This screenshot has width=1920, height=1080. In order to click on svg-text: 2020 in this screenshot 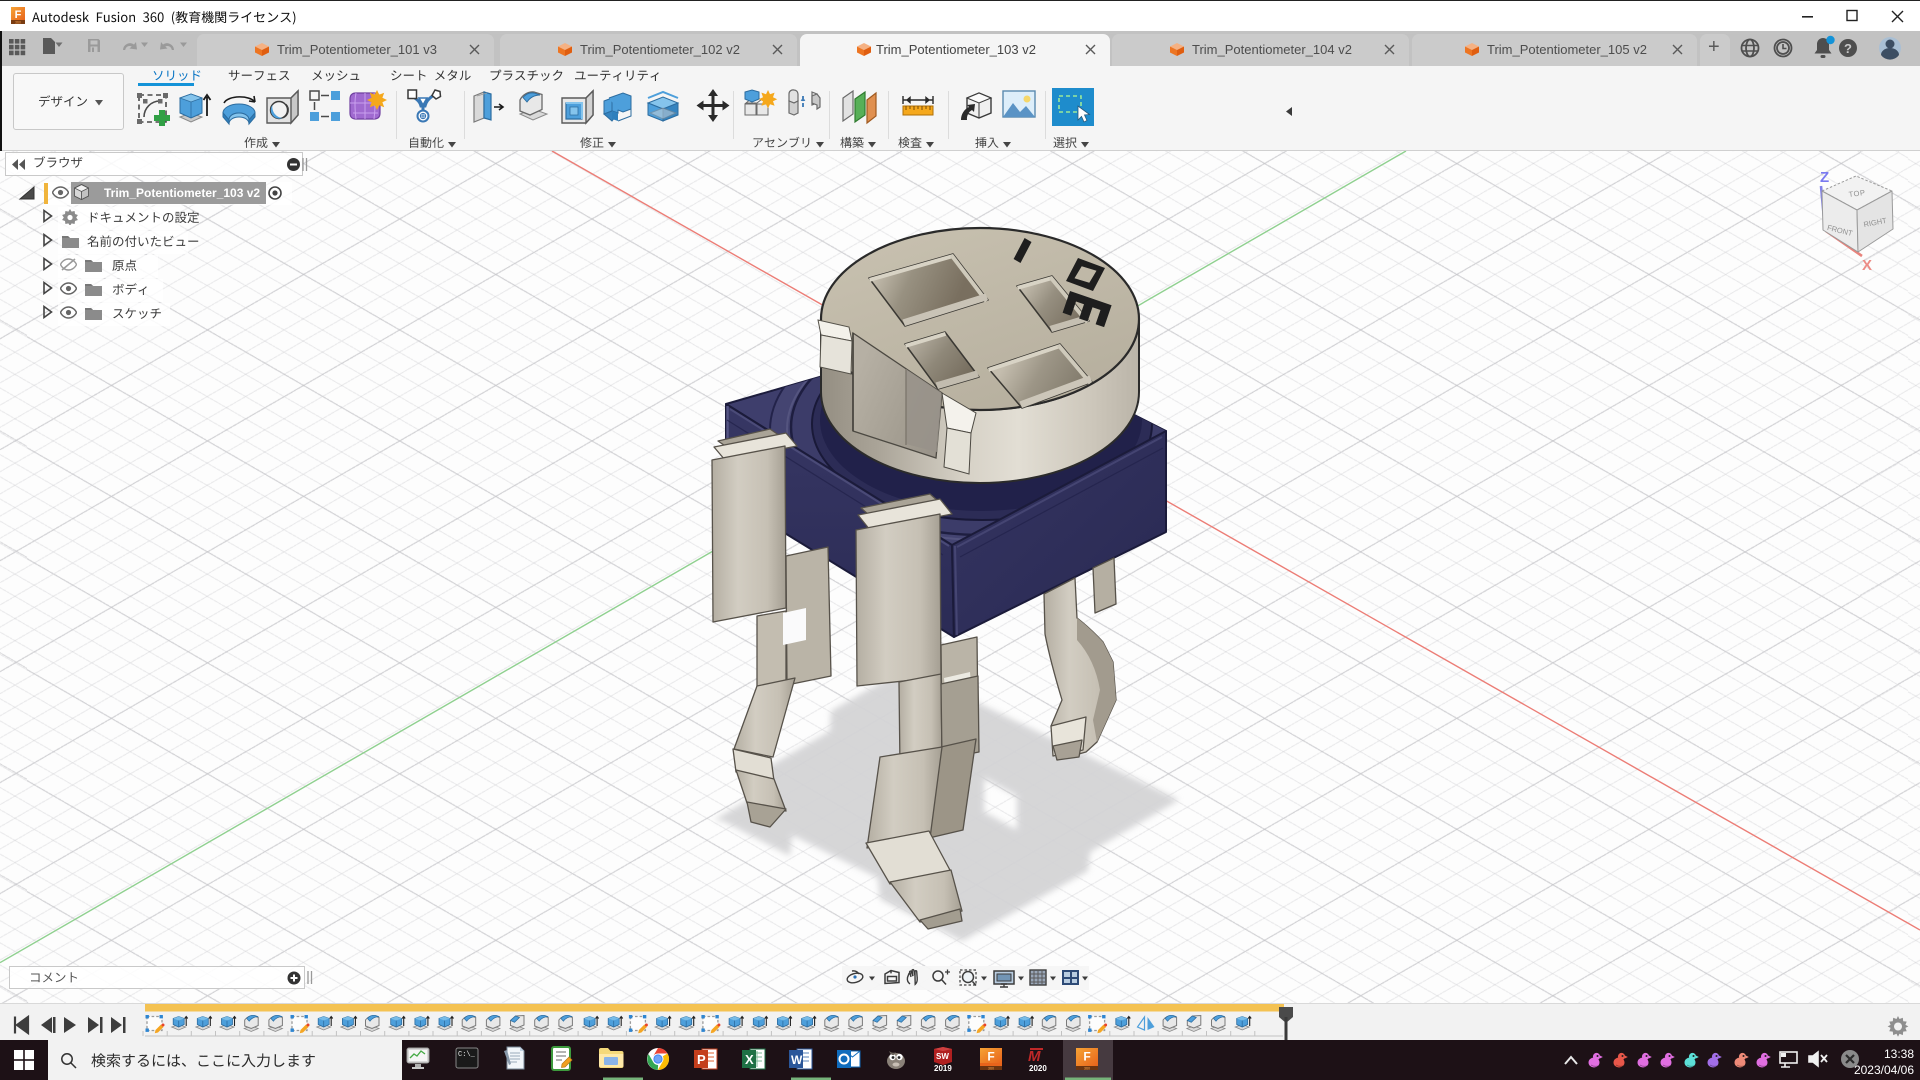, I will do `click(1038, 1068)`.